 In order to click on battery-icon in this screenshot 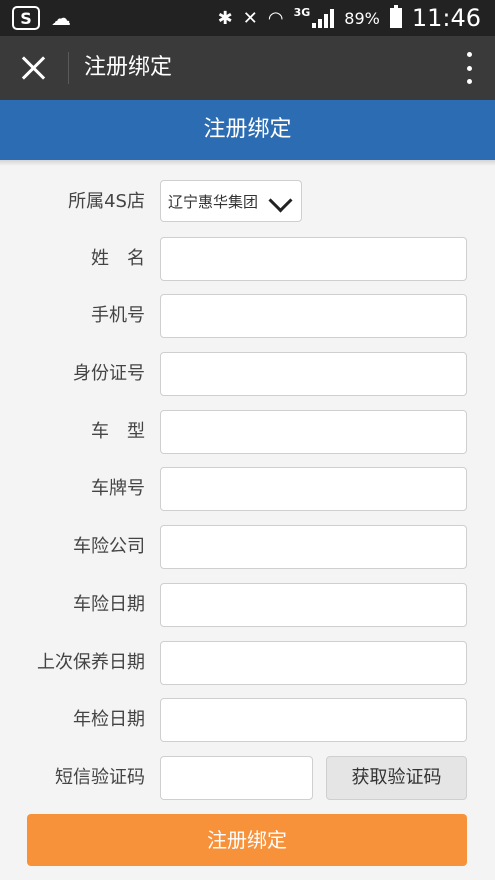, I will do `click(395, 16)`.